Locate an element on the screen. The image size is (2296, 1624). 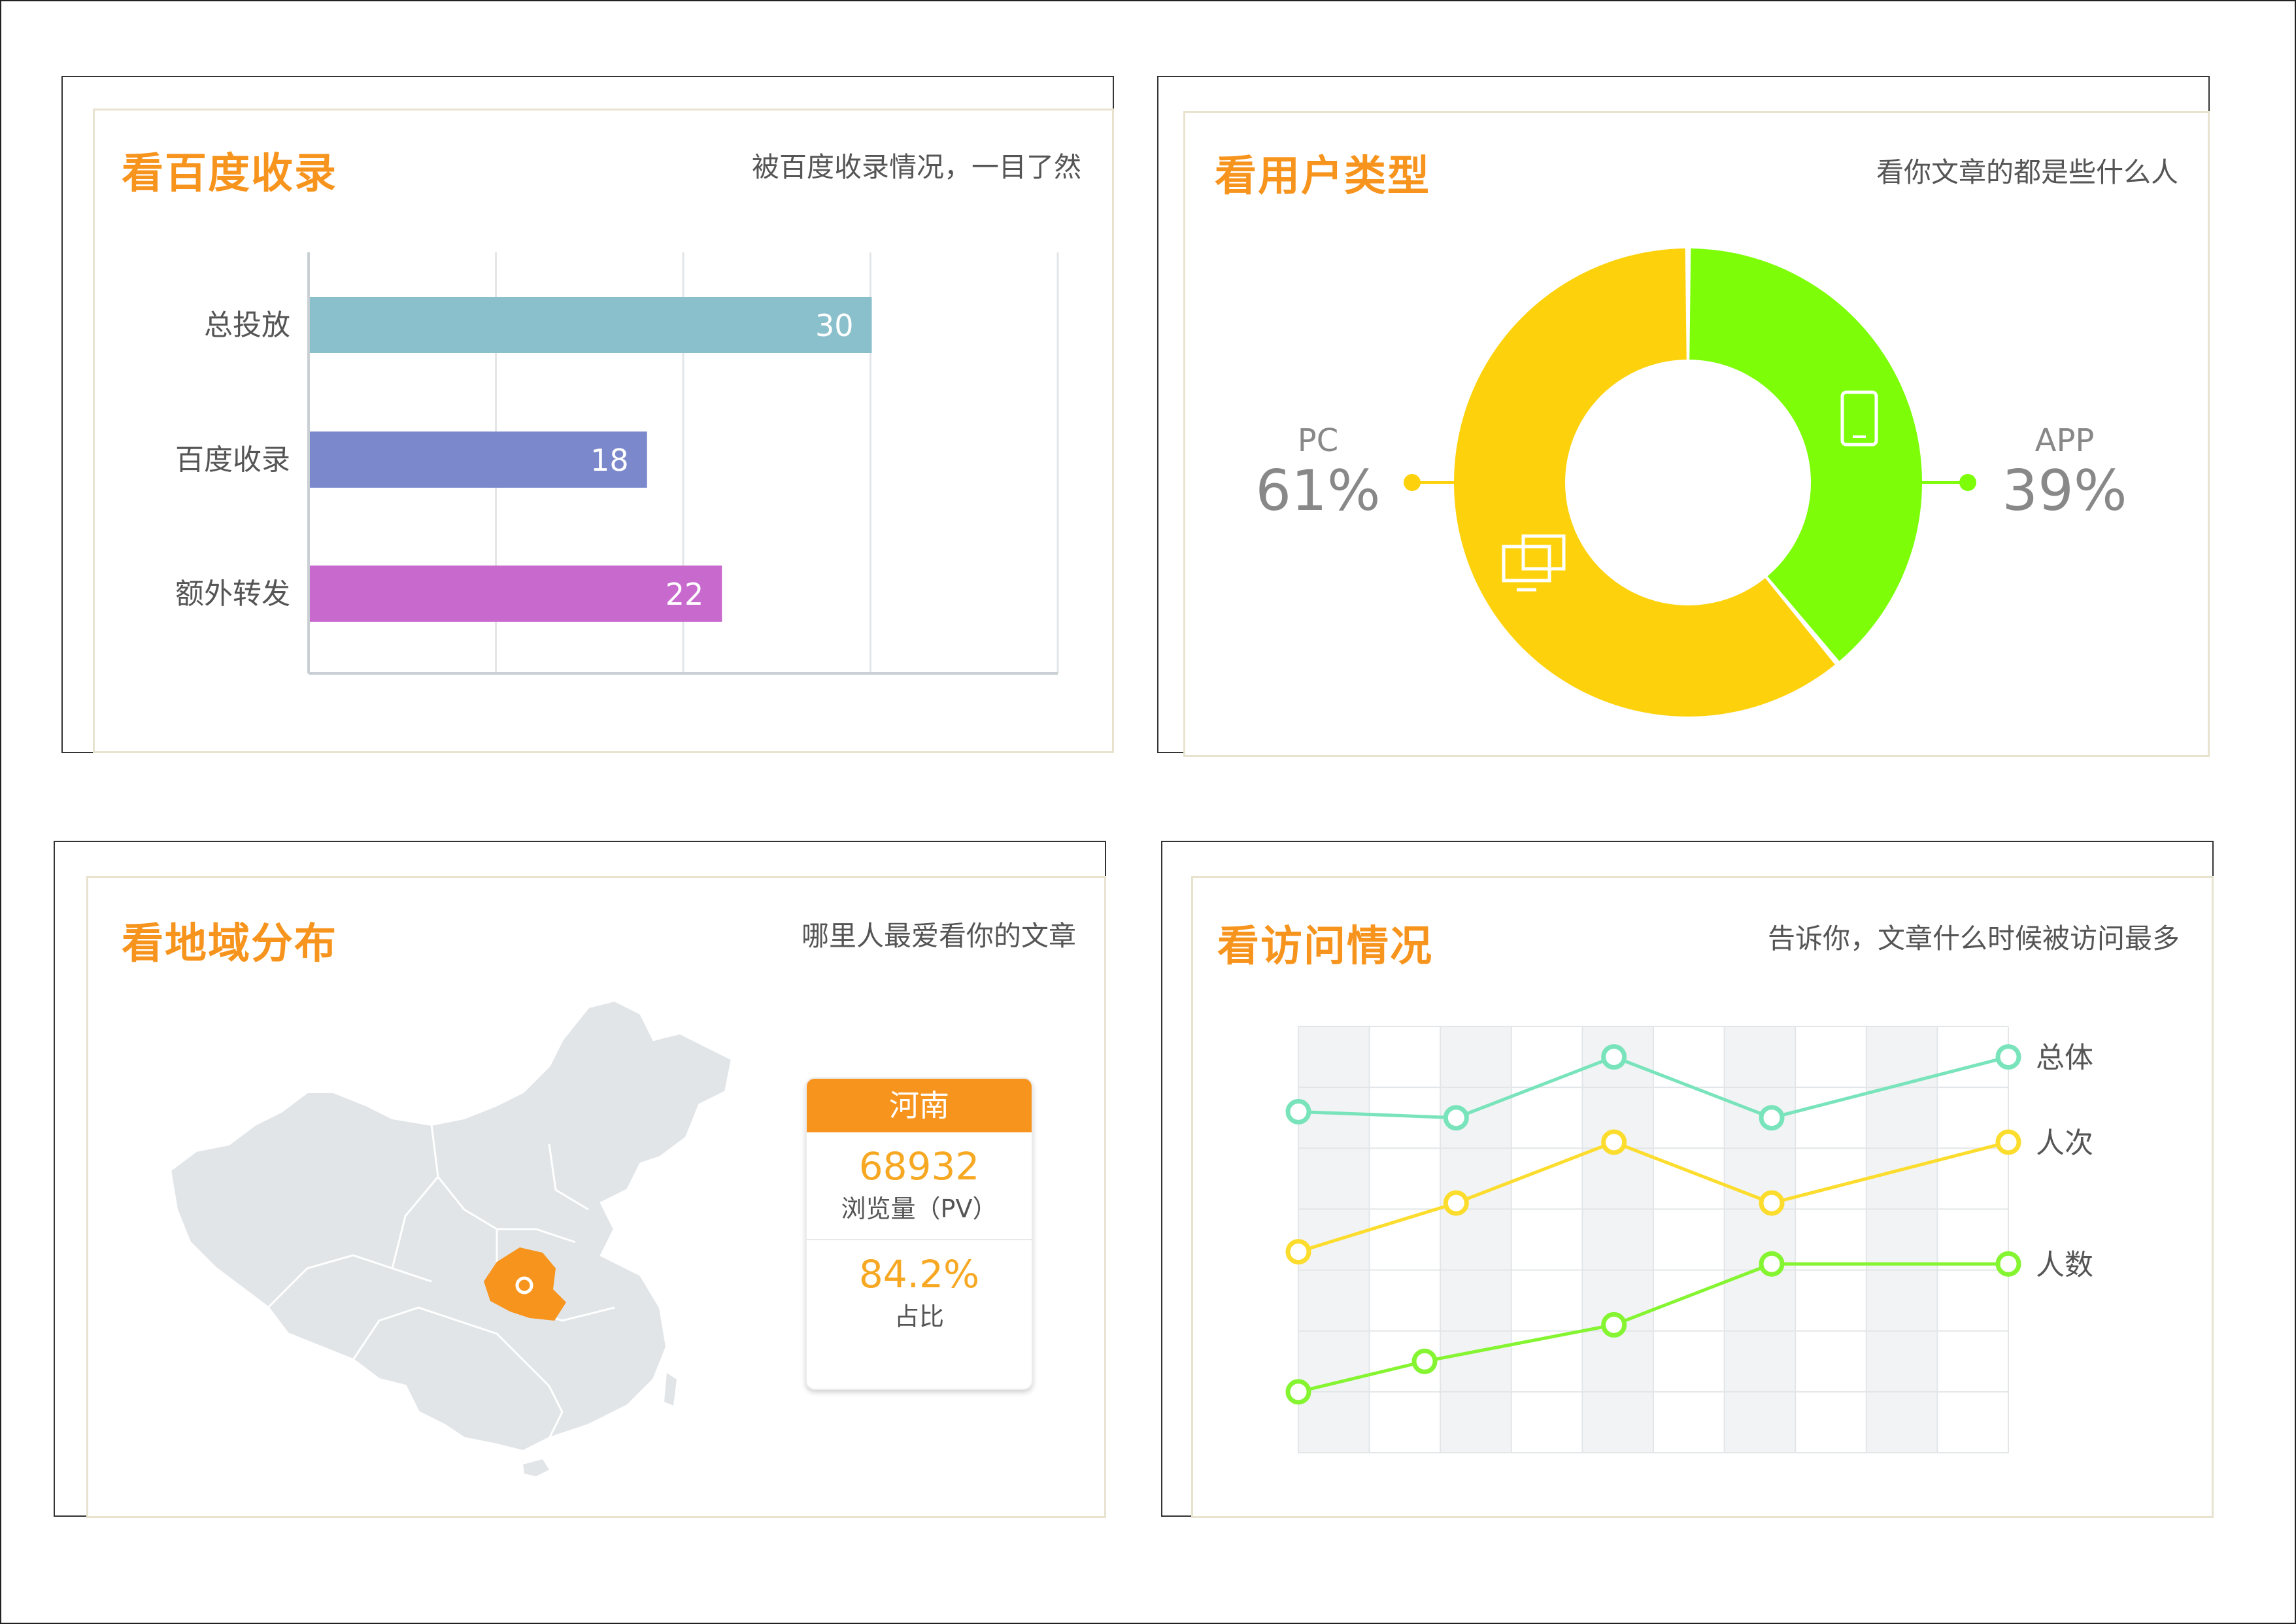
region-ratio-label: 占比 is located at coordinates (919, 1316).